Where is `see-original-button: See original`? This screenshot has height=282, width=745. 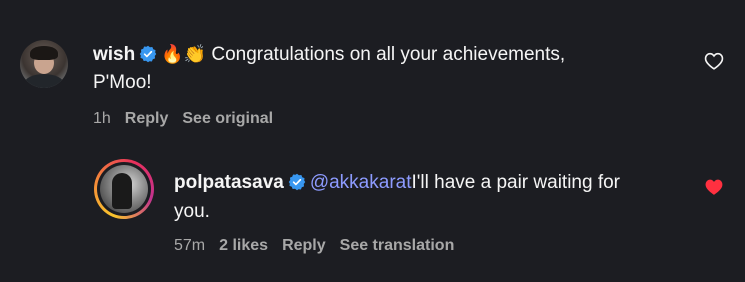
see-original-button: See original is located at coordinates (227, 118).